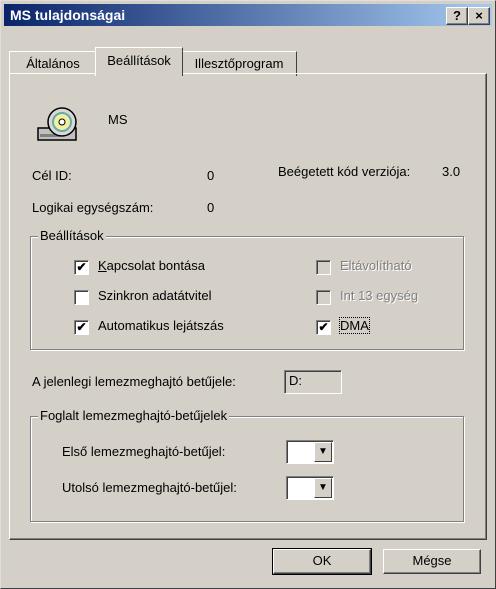 The width and height of the screenshot is (496, 589). I want to click on last-letter-select: ▼, so click(310, 488).